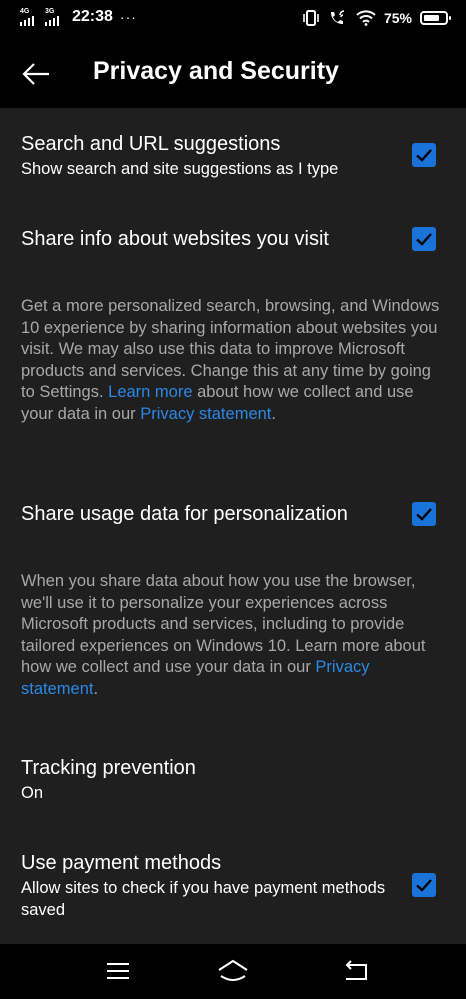 The width and height of the screenshot is (466, 999). What do you see at coordinates (36, 74) in the screenshot?
I see `back-arrow-icon` at bounding box center [36, 74].